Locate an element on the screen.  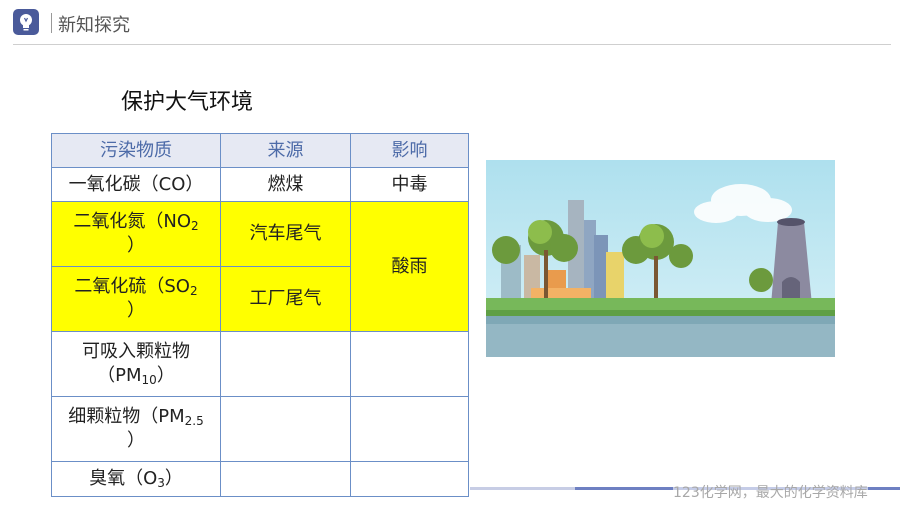
lightbulb-icon is located at coordinates (26, 22).